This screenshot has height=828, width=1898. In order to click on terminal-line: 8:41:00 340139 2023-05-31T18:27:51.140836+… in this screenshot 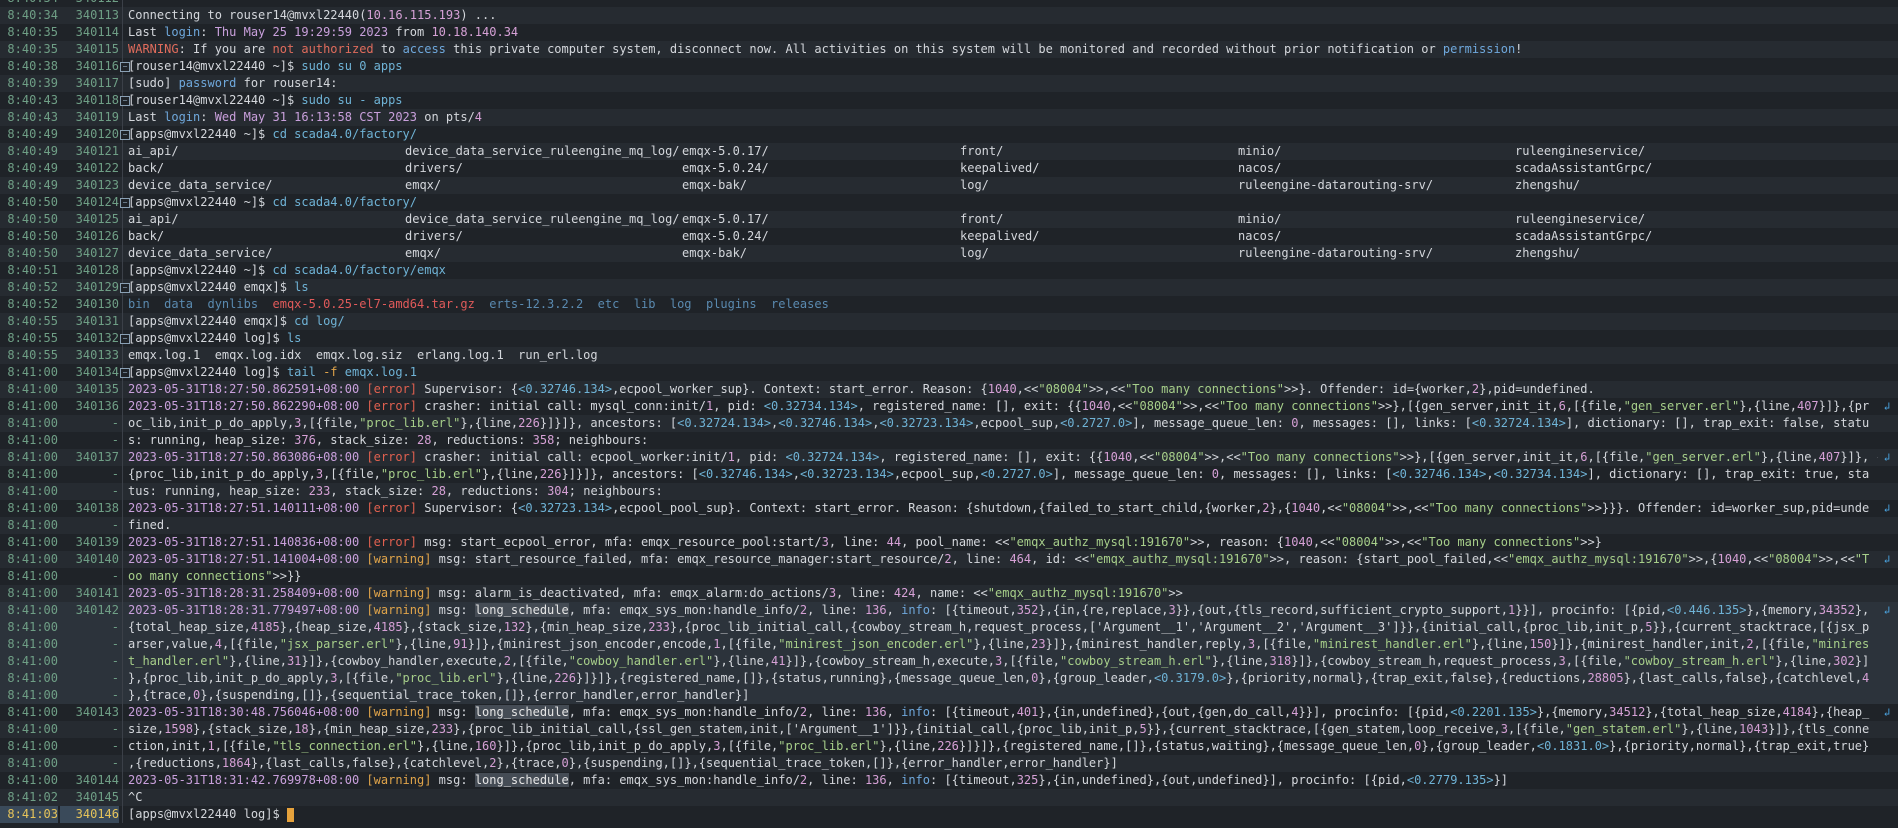, I will do `click(949, 542)`.